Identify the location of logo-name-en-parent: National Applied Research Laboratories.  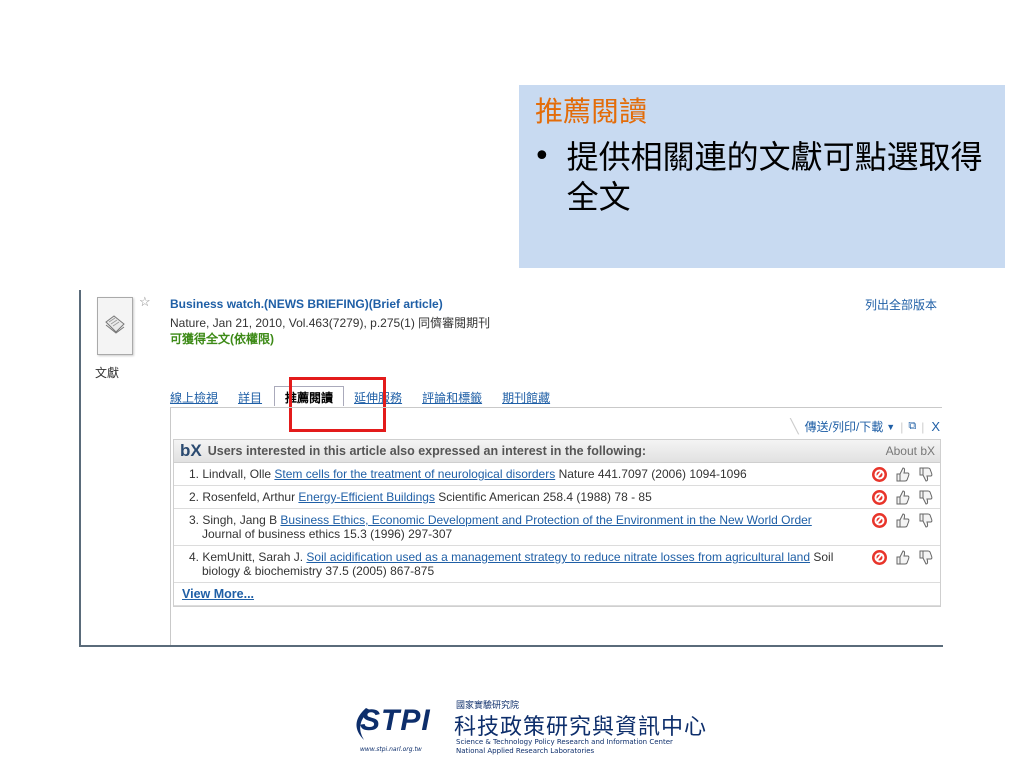
(525, 751).